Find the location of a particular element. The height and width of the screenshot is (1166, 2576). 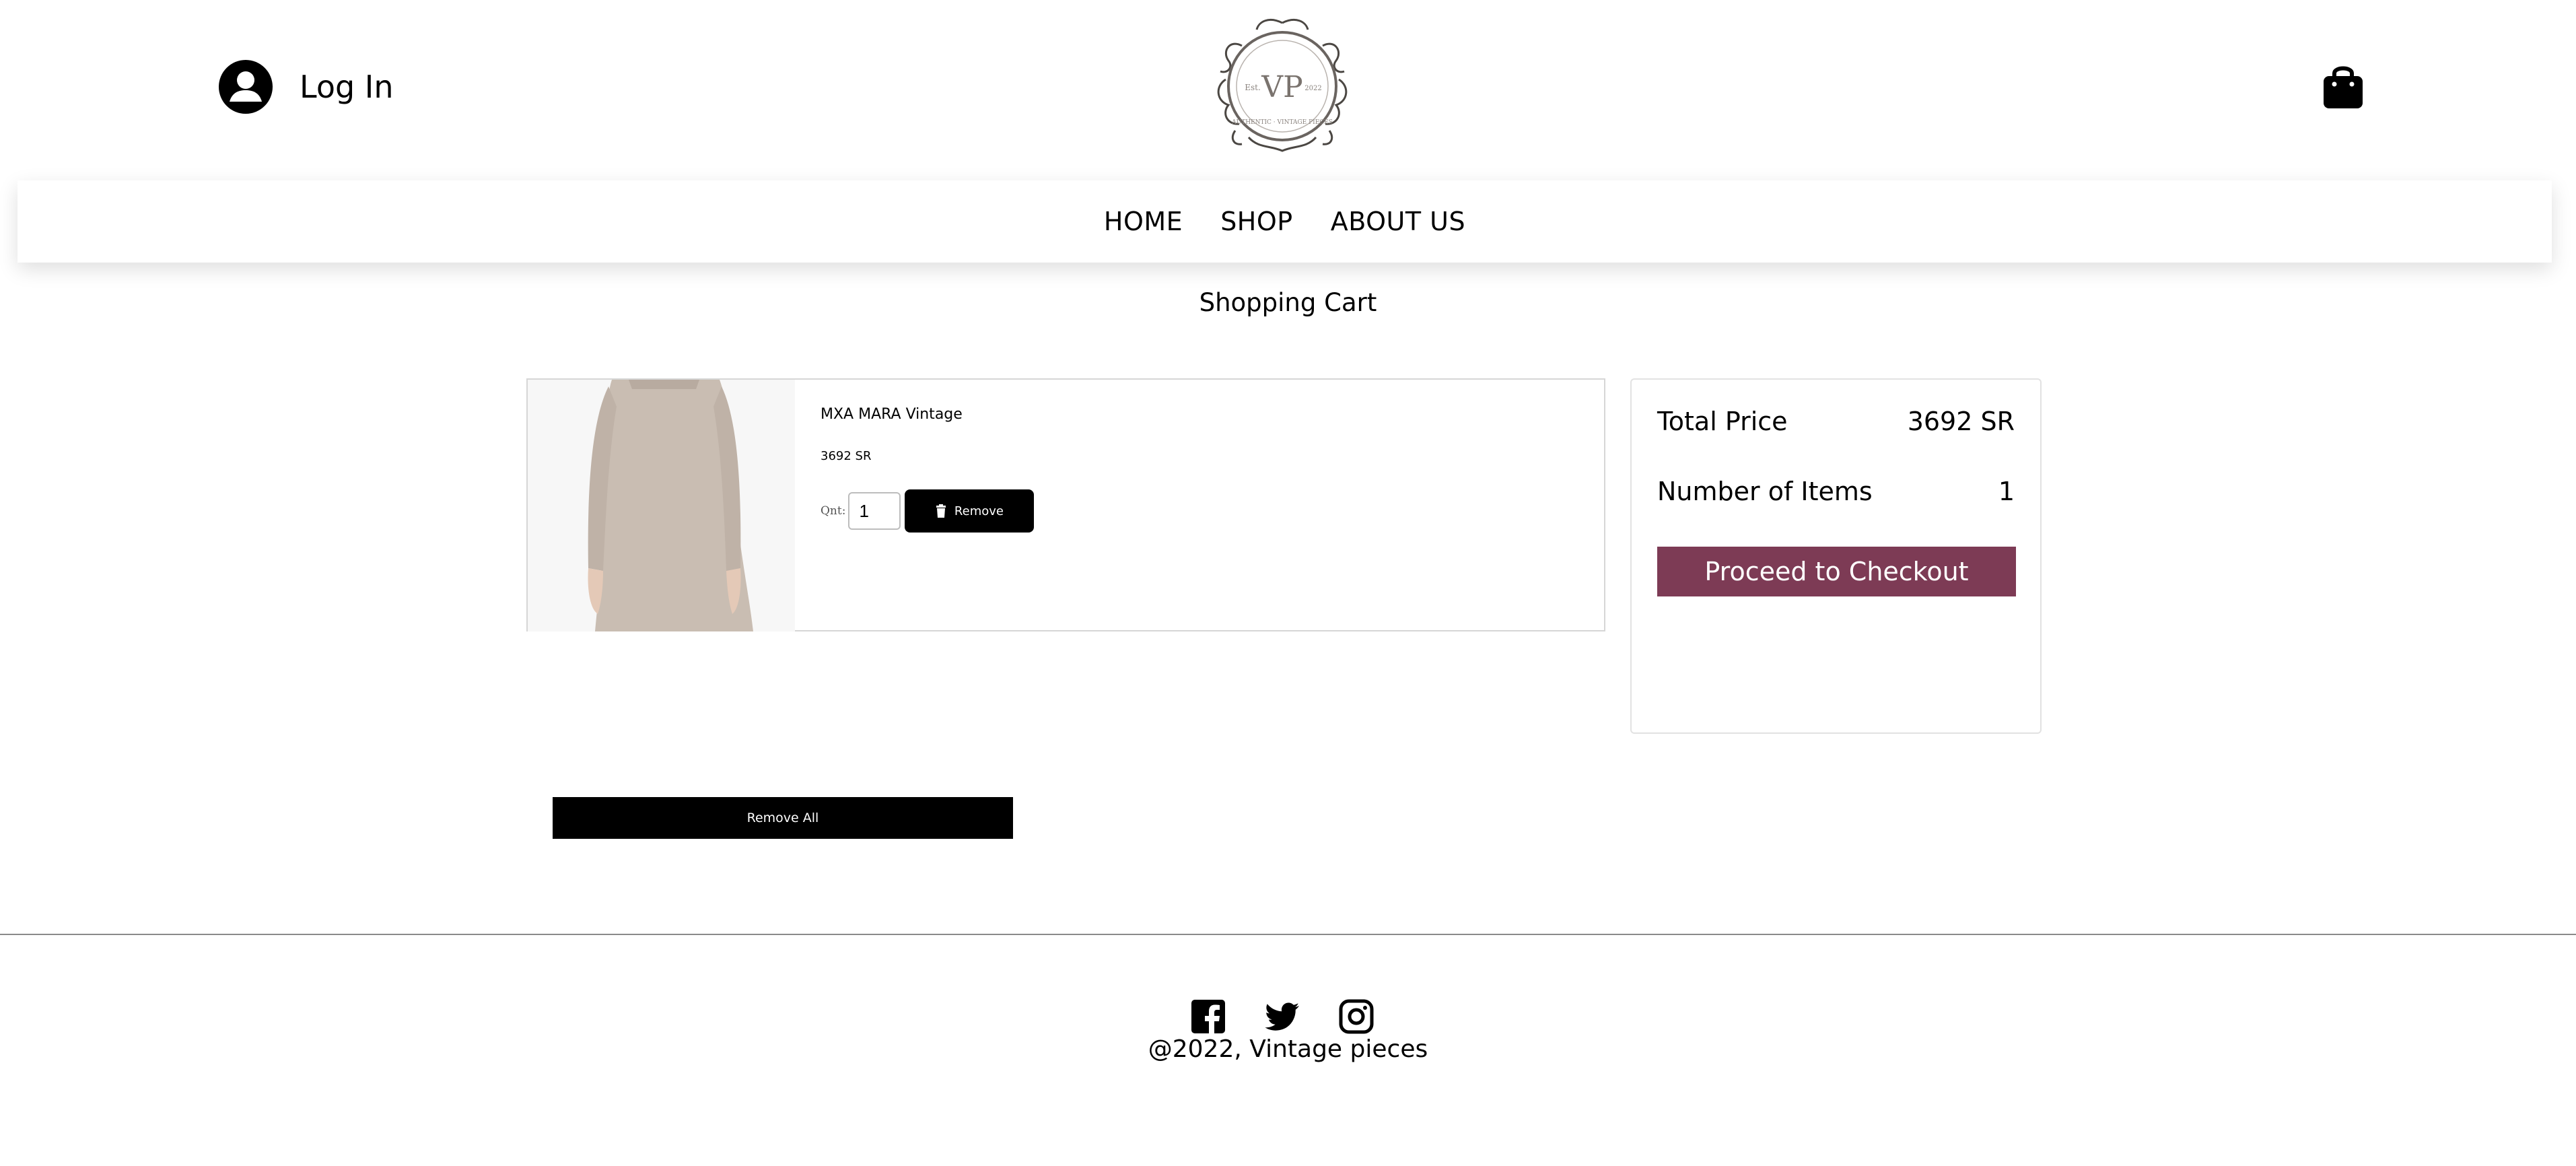

product-image is located at coordinates (661, 505).